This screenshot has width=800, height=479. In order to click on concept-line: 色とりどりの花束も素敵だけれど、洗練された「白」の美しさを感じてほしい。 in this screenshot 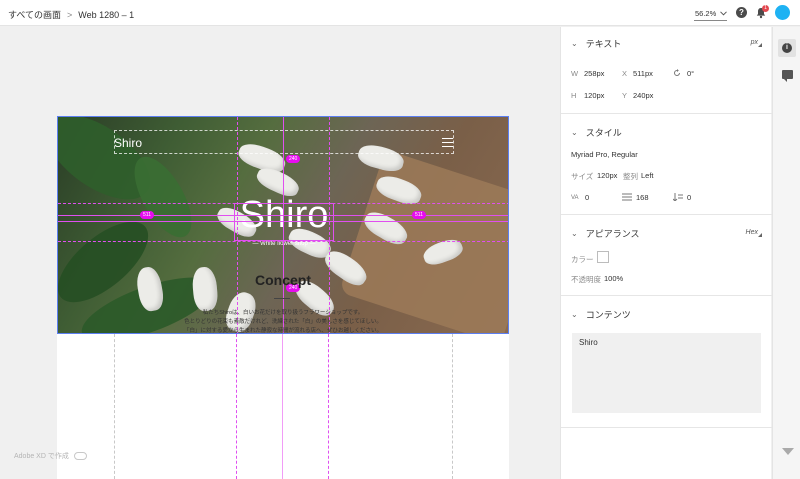, I will do `click(283, 322)`.